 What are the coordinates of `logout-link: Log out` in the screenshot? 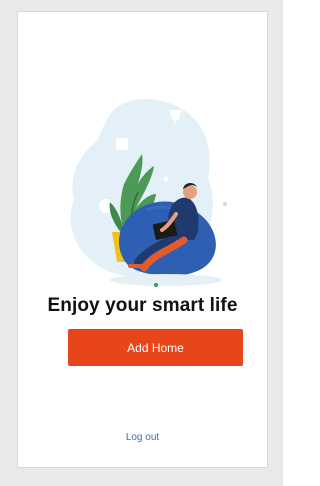 It's located at (142, 437).